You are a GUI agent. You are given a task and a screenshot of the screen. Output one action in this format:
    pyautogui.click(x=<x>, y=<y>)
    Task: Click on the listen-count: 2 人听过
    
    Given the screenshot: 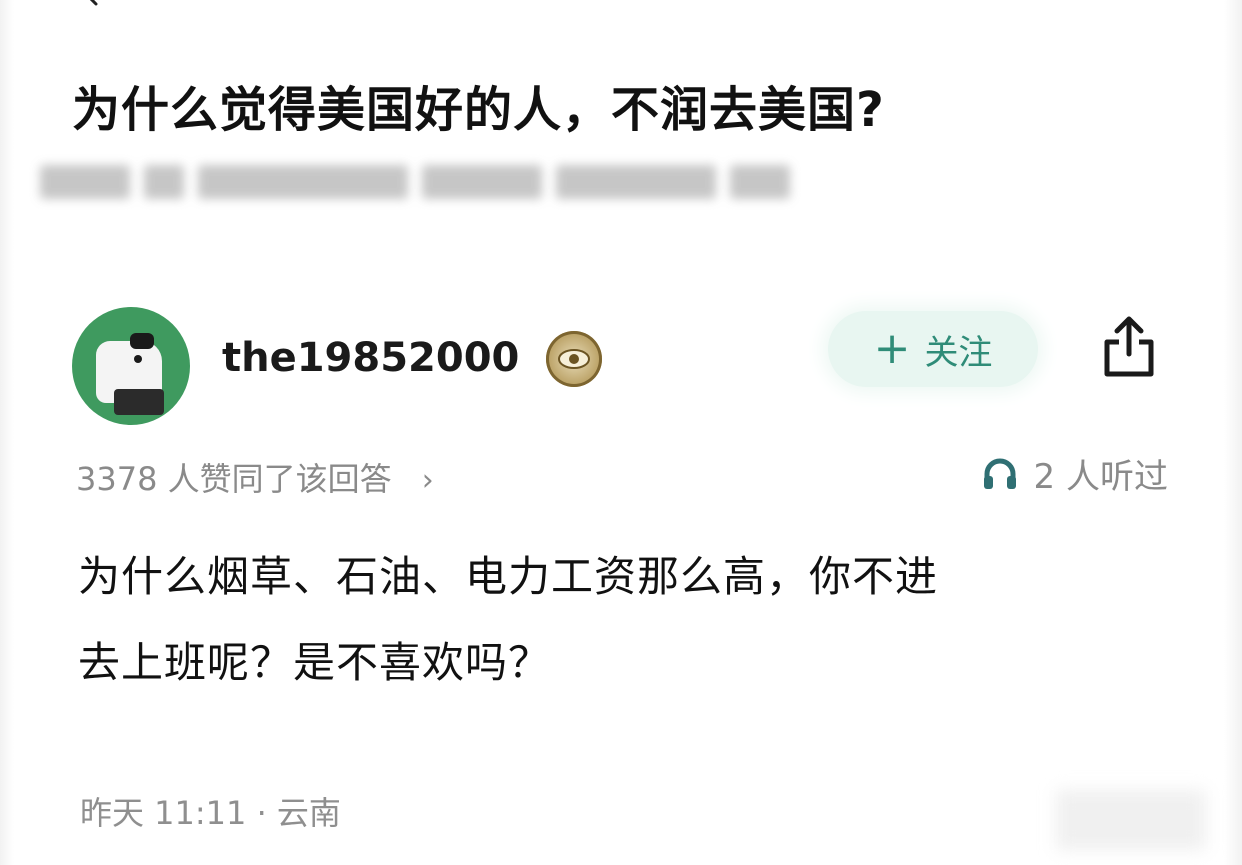 What is the action you would take?
    pyautogui.click(x=1075, y=473)
    